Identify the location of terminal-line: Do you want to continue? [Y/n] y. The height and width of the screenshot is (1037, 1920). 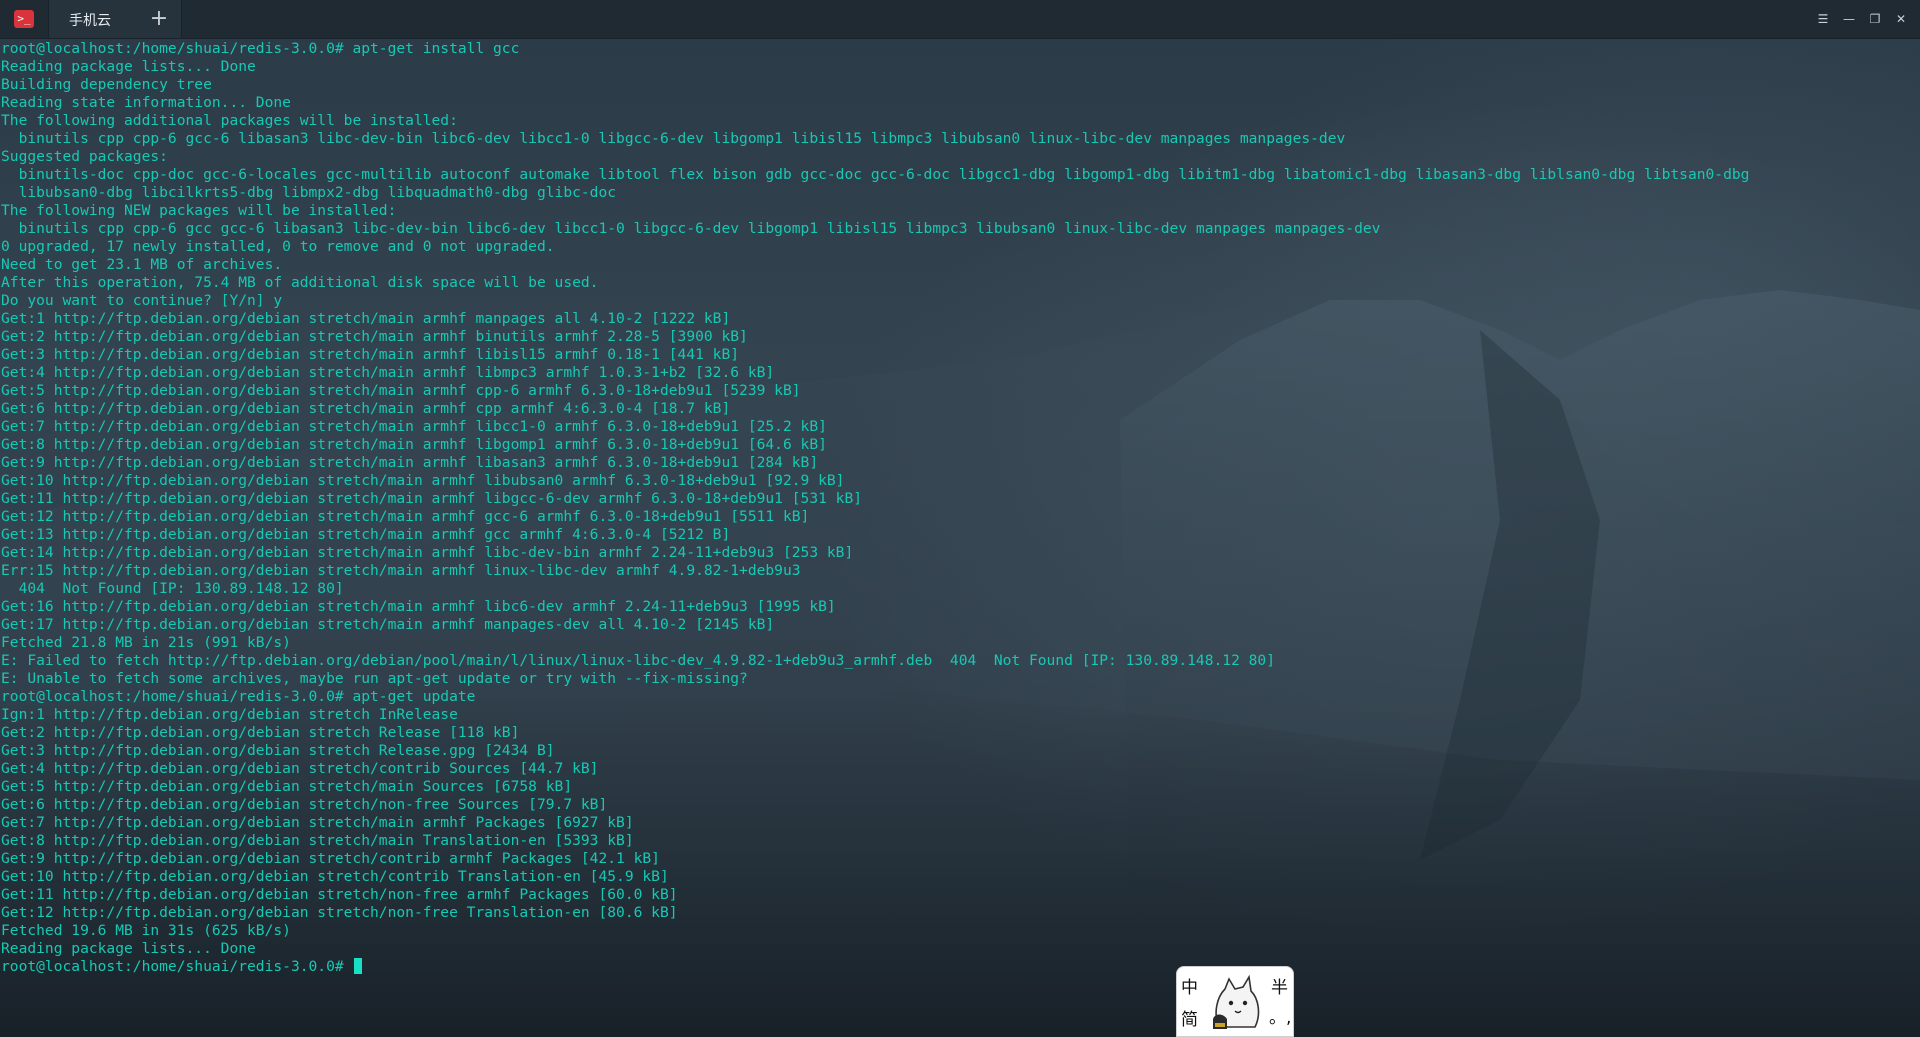
(142, 300).